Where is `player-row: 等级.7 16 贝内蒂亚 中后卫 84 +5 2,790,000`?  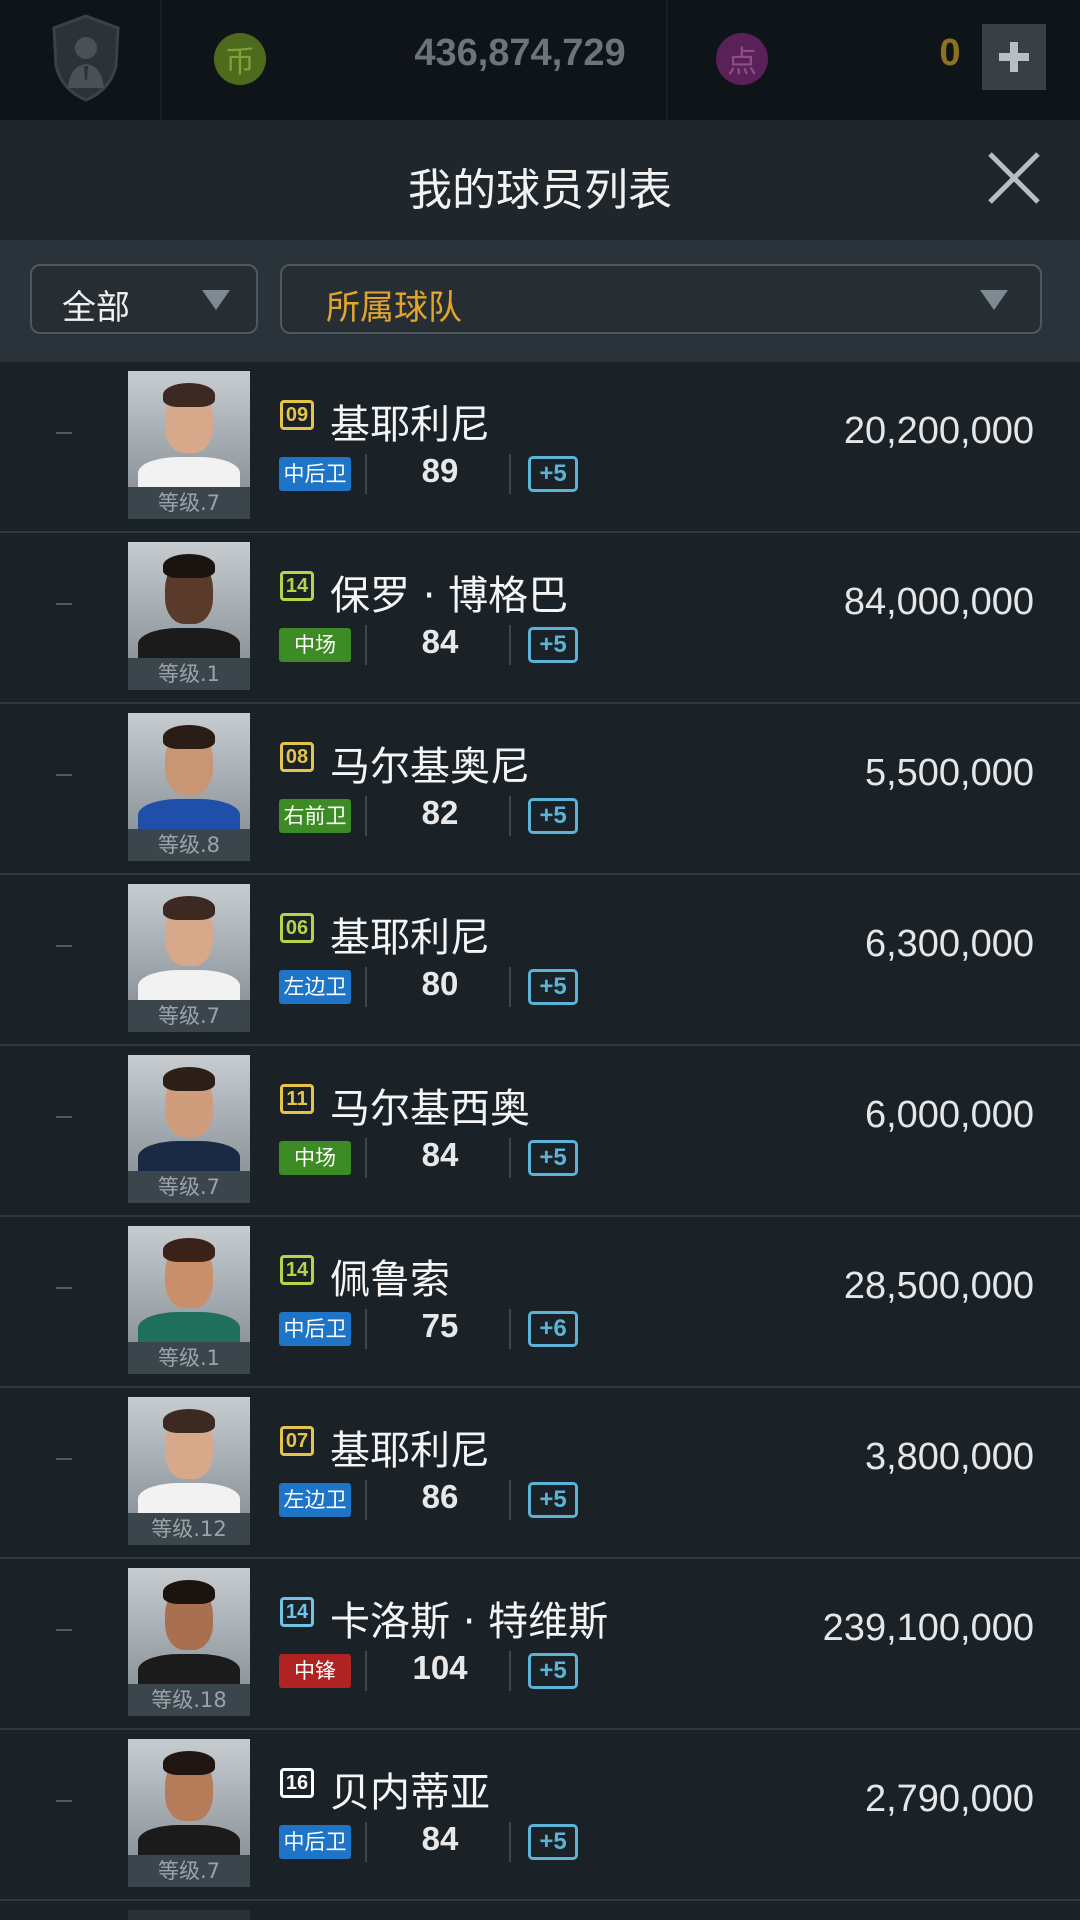
player-row: 等级.7 16 贝内蒂亚 中后卫 84 +5 2,790,000 is located at coordinates (540, 1815).